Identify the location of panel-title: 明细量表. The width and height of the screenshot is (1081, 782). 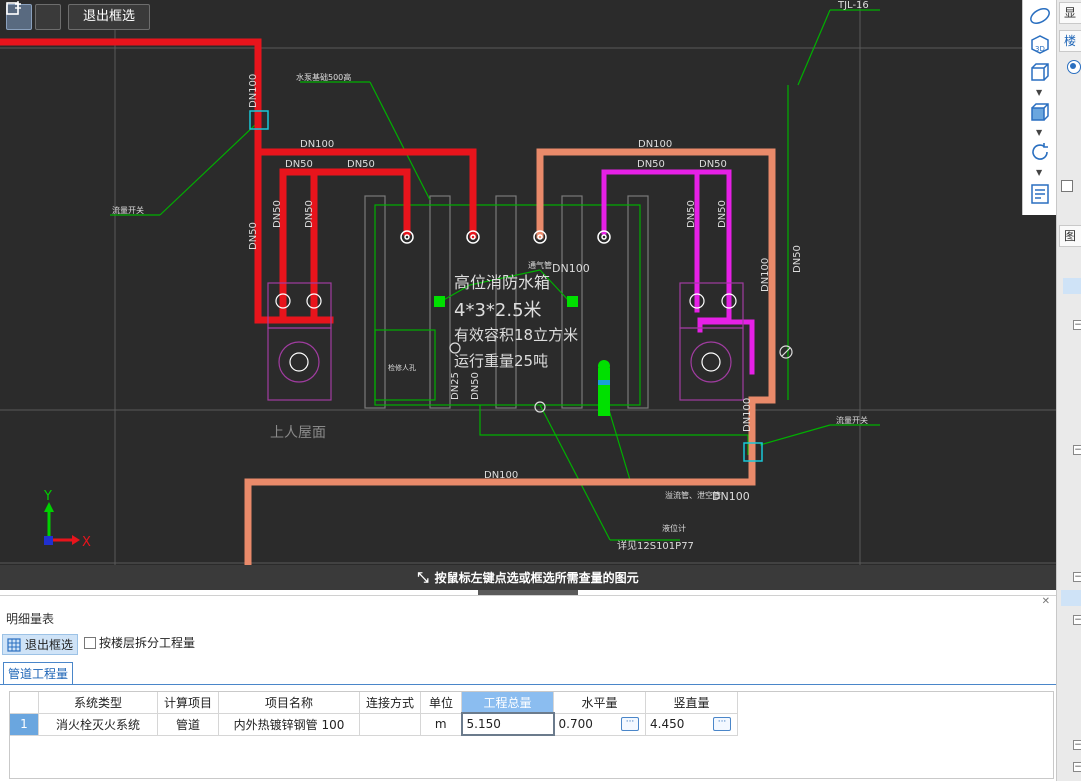
(30, 619).